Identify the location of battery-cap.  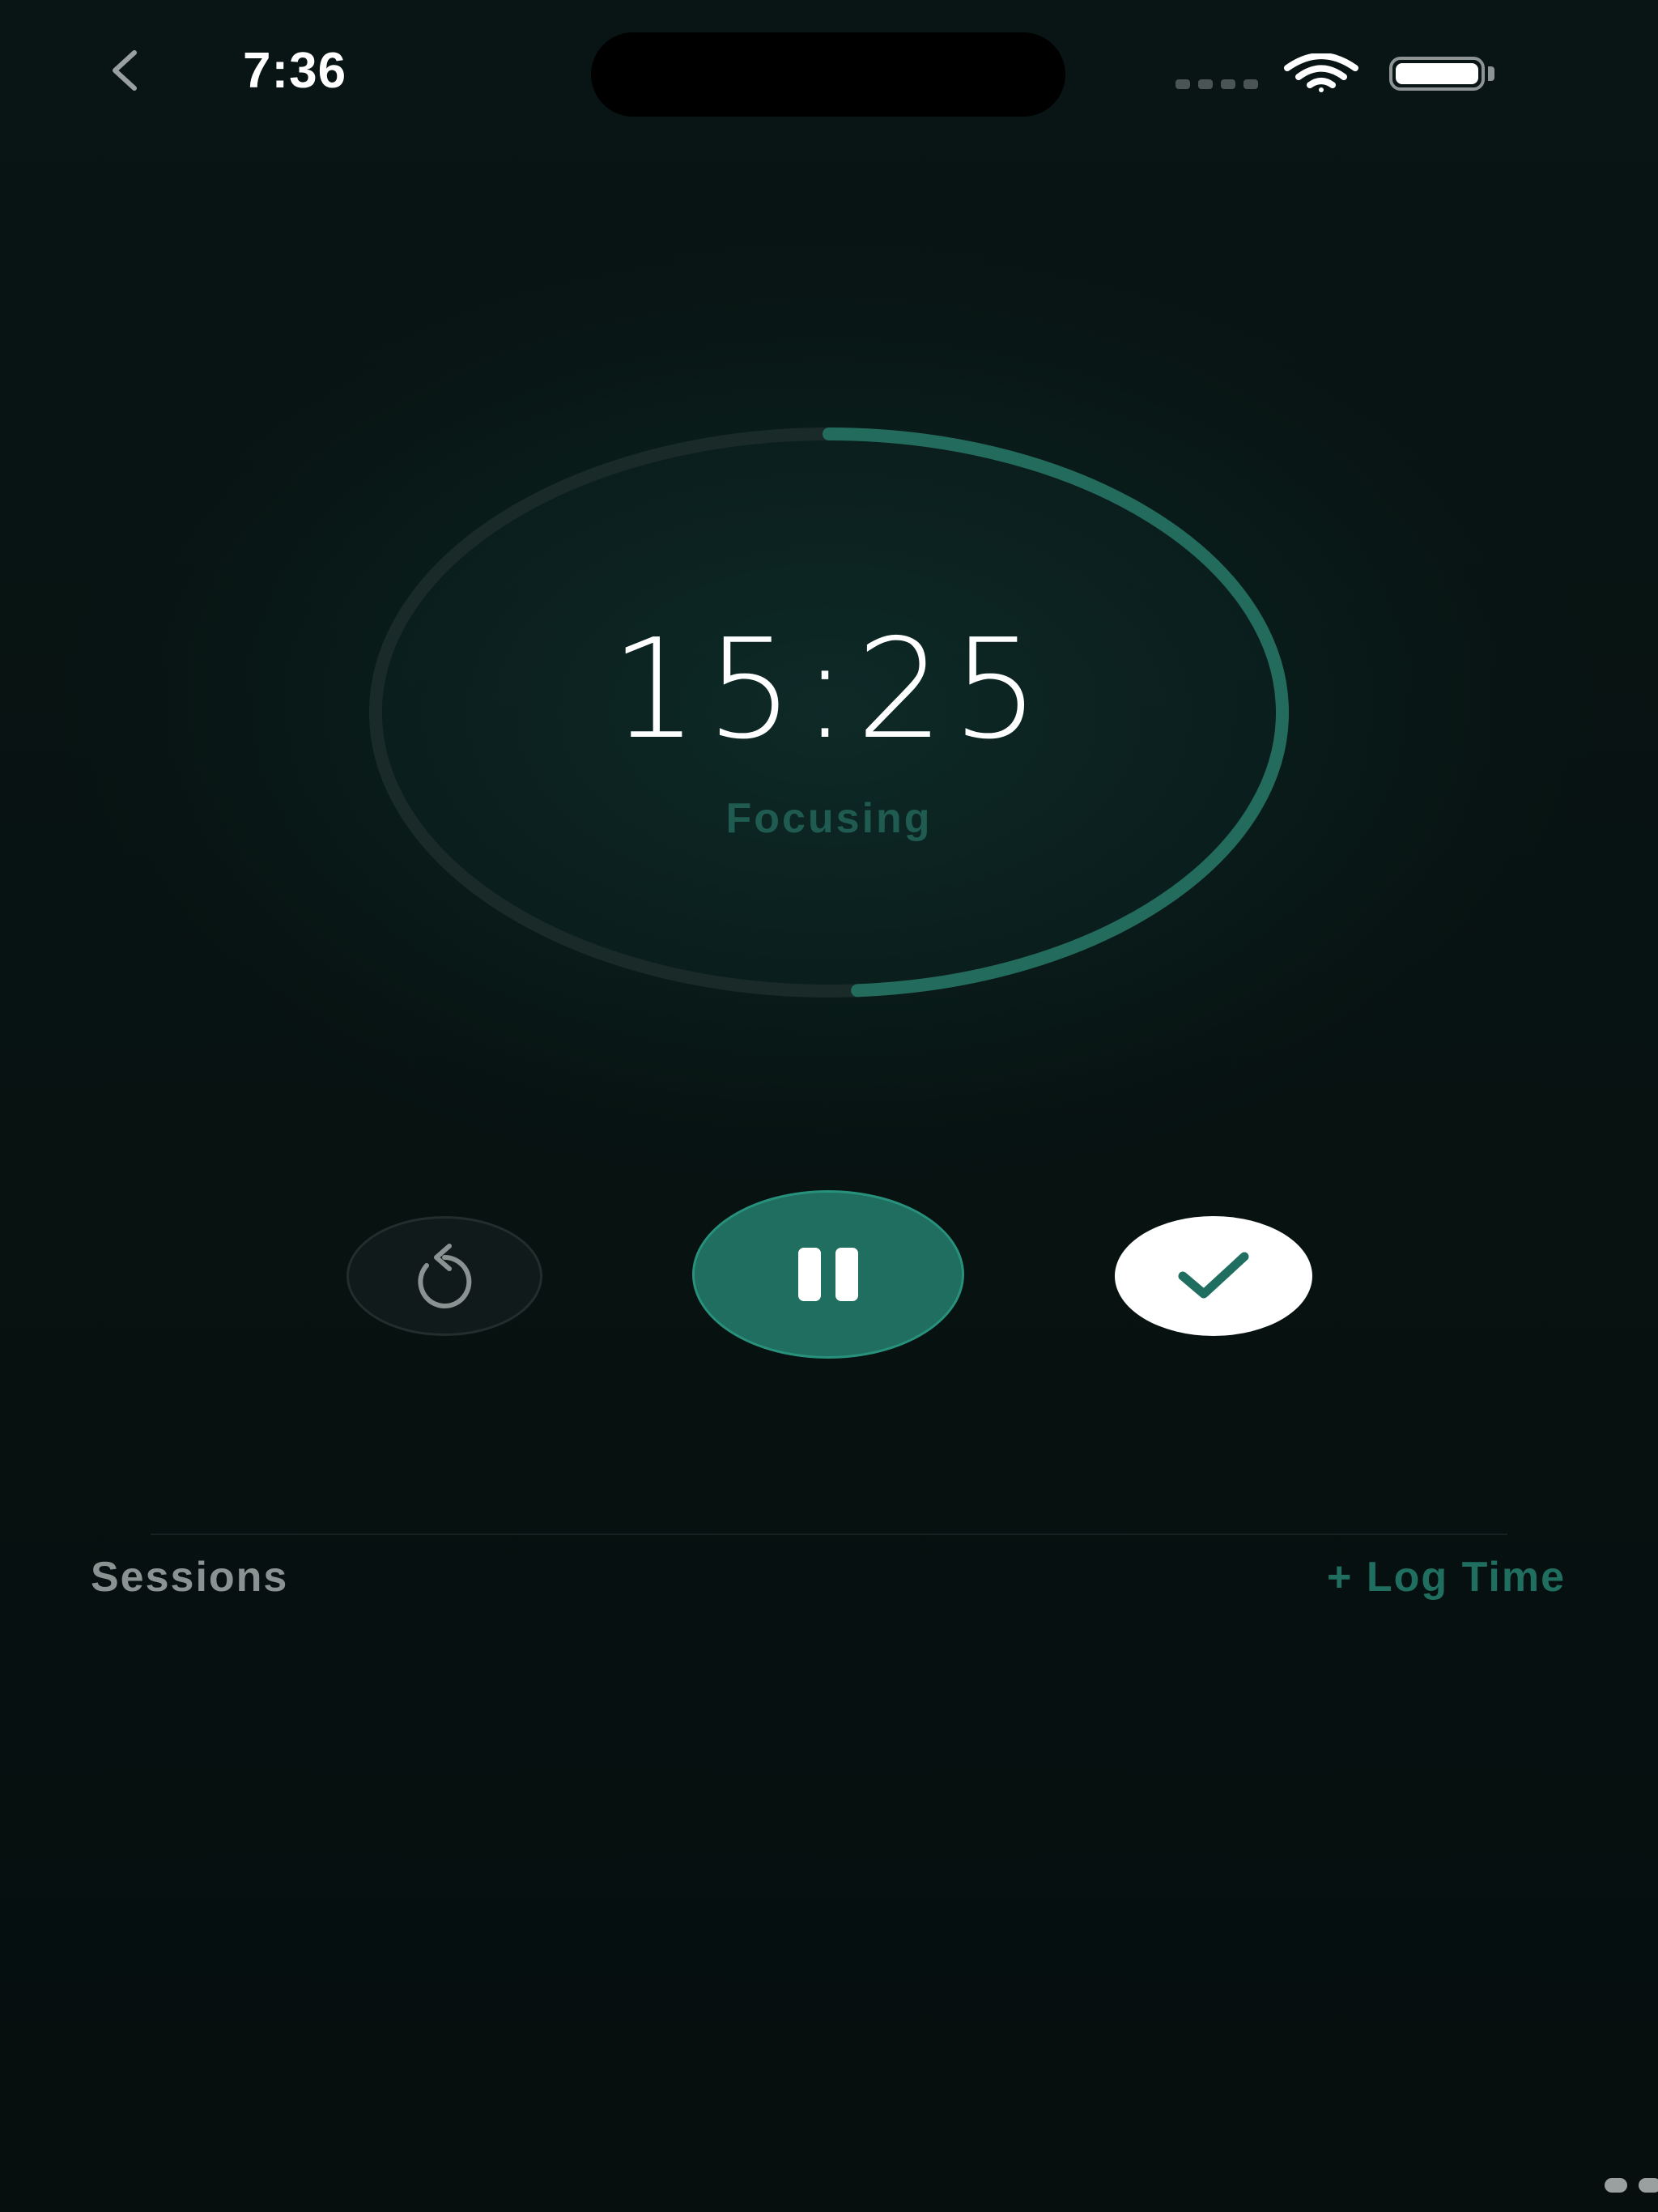
(1491, 74).